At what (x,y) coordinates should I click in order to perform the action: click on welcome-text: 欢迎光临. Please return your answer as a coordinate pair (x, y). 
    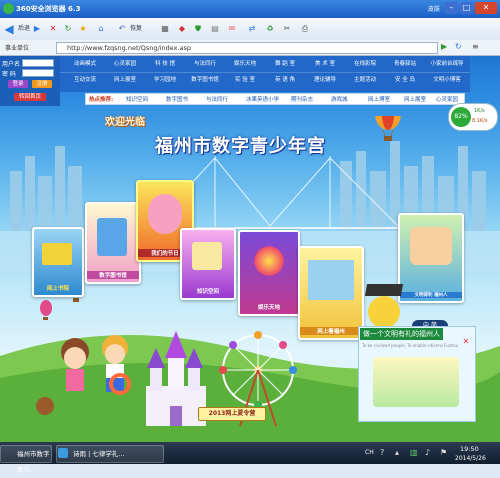
    Looking at the image, I should click on (125, 122).